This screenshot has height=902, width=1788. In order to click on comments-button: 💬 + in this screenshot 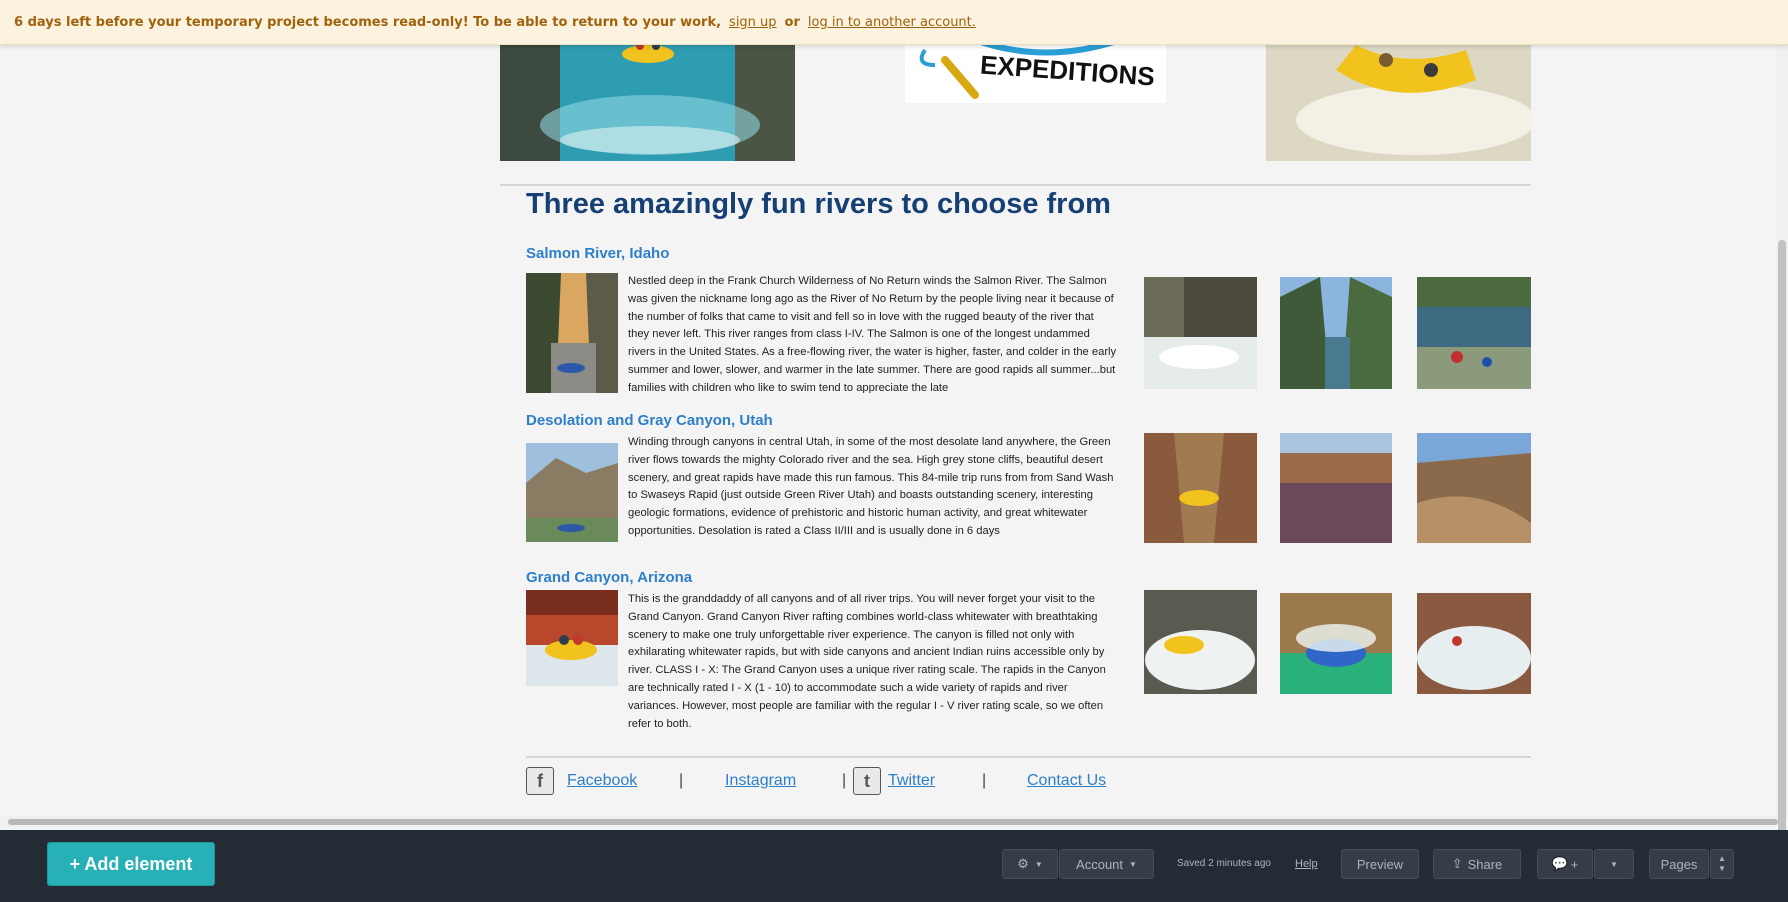, I will do `click(1565, 864)`.